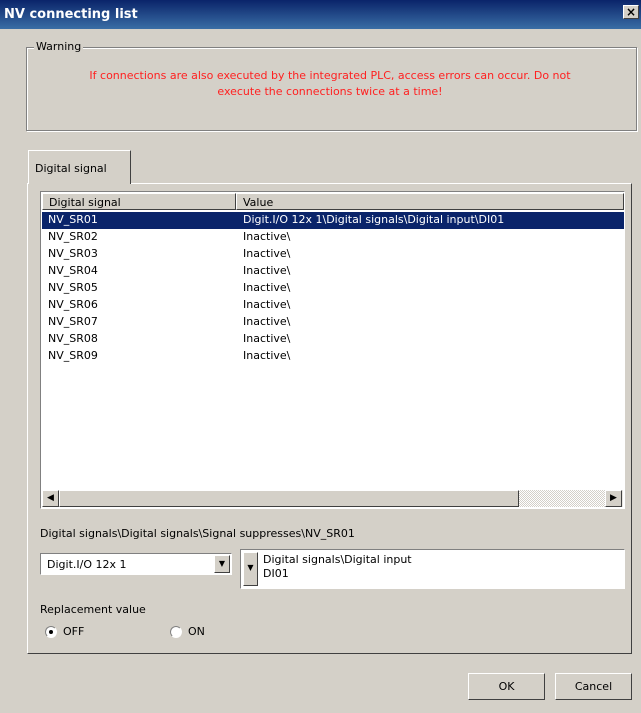  Describe the element at coordinates (87, 564) in the screenshot. I see `module-select-value: Digit.I/O 12x 1` at that location.